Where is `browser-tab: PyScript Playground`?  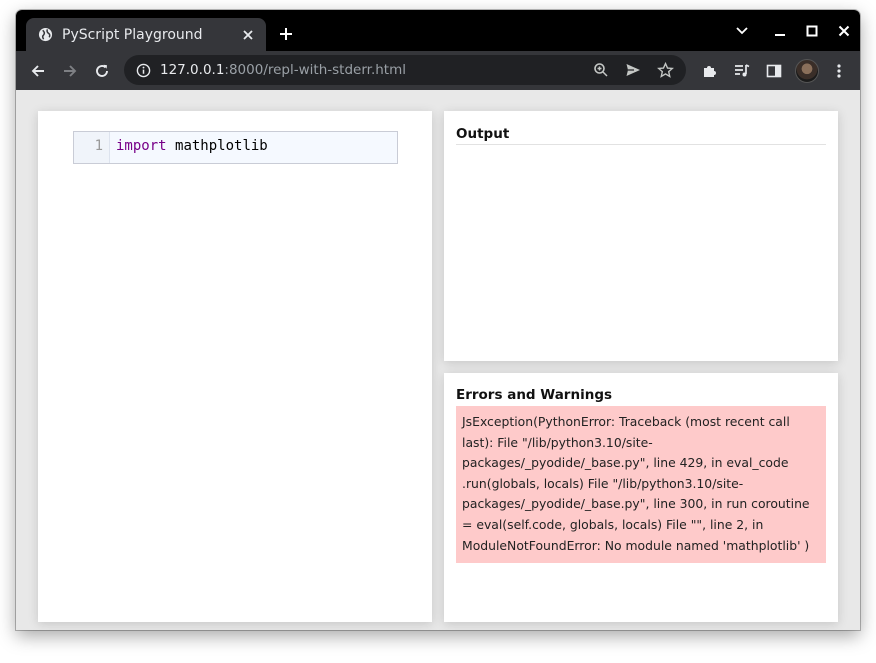 browser-tab: PyScript Playground is located at coordinates (146, 34).